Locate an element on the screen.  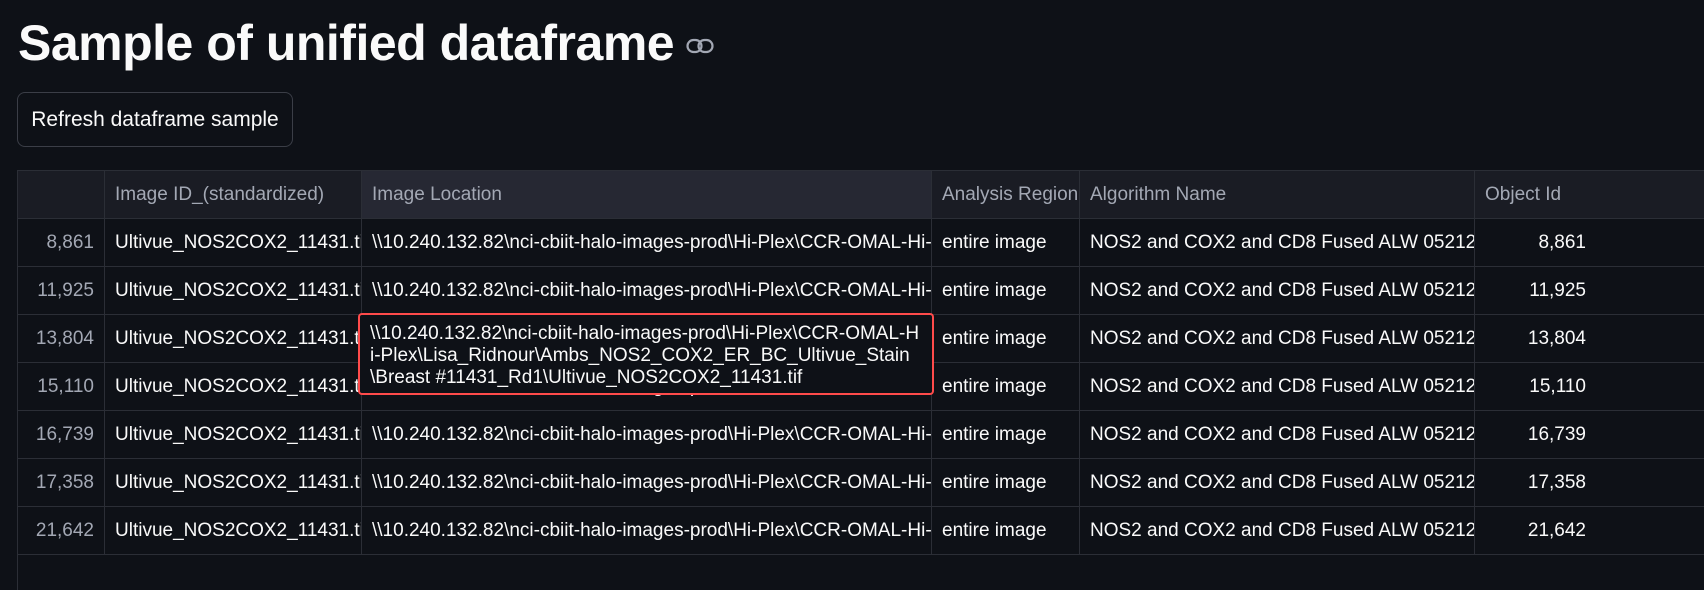
object-id-value: 16,739 is located at coordinates (1556, 434).